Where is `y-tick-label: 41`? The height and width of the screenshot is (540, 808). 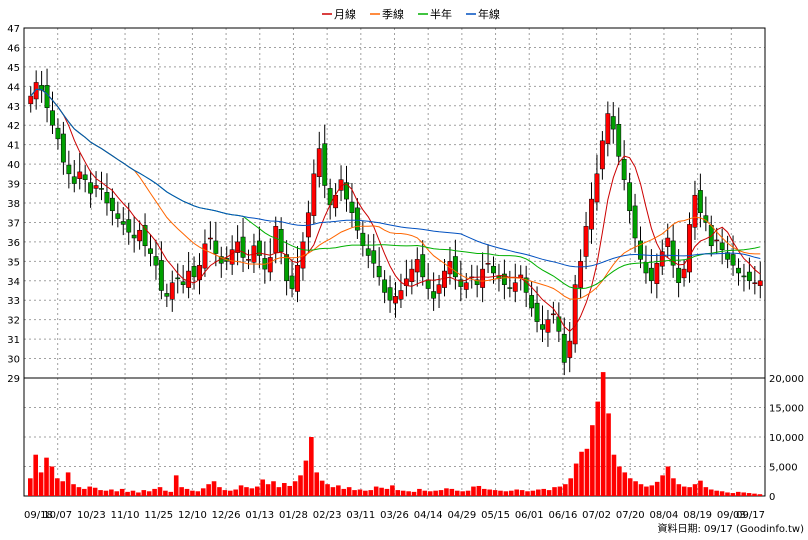
y-tick-label: 41 is located at coordinates (13, 146).